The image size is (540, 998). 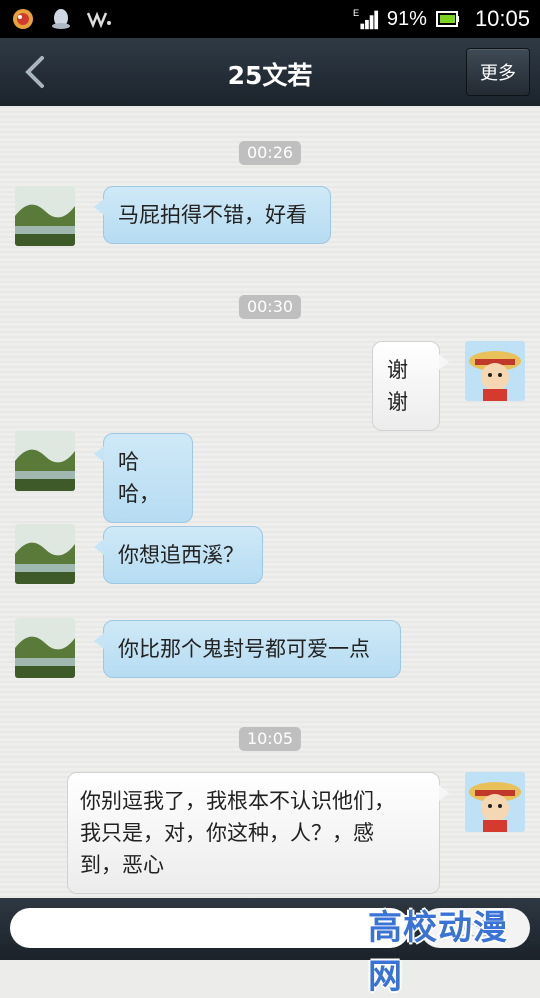 I want to click on qq-icon, so click(x=61, y=19).